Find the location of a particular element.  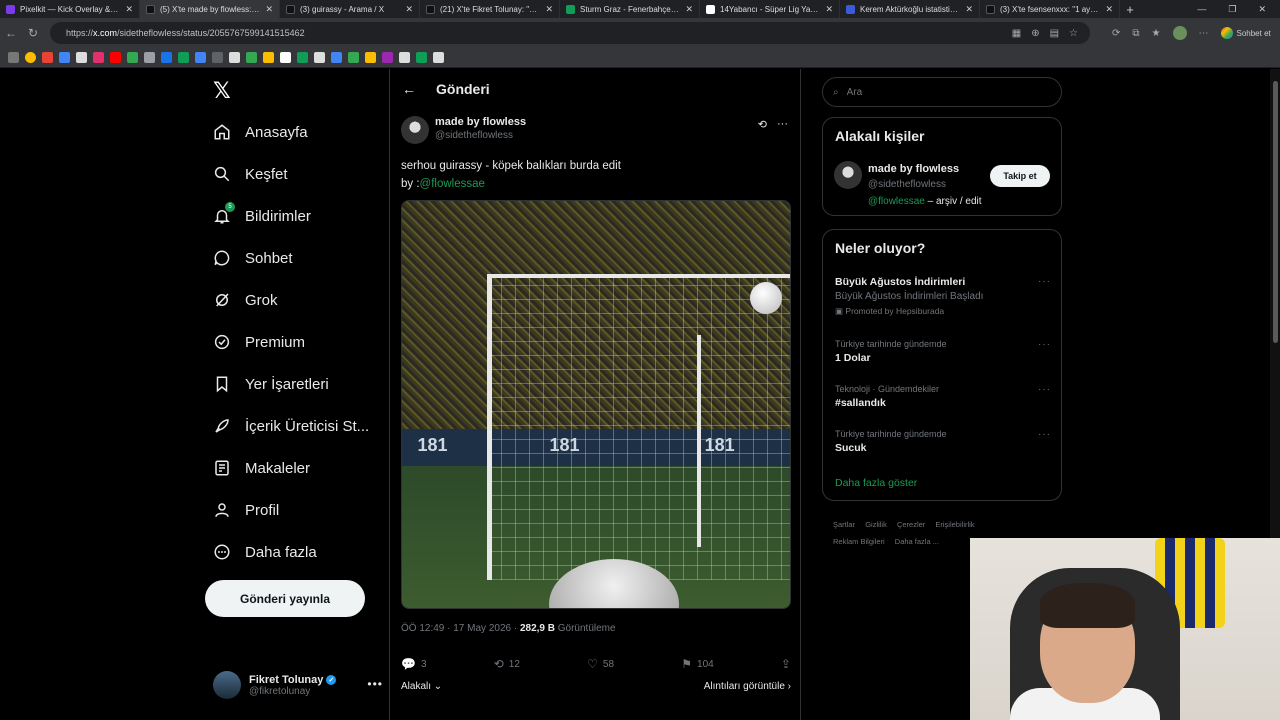

menu-dots-icon: ⋯ is located at coordinates (1204, 33).